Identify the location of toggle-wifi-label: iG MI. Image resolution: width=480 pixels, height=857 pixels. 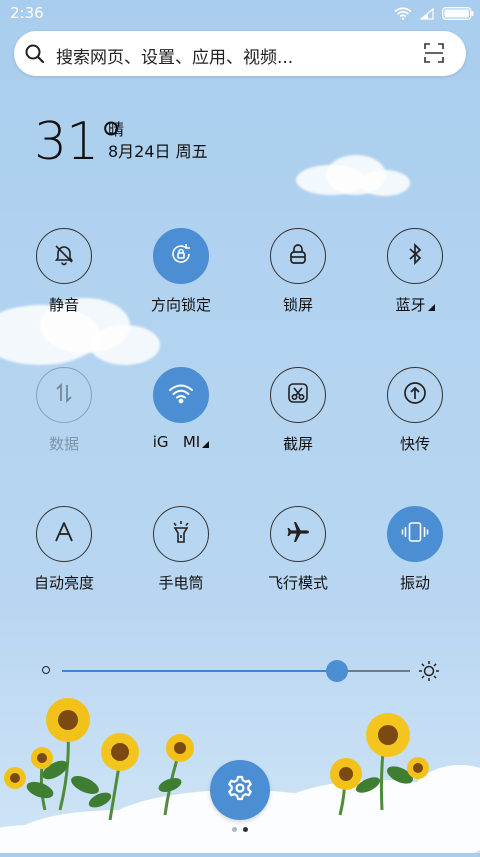
(181, 442).